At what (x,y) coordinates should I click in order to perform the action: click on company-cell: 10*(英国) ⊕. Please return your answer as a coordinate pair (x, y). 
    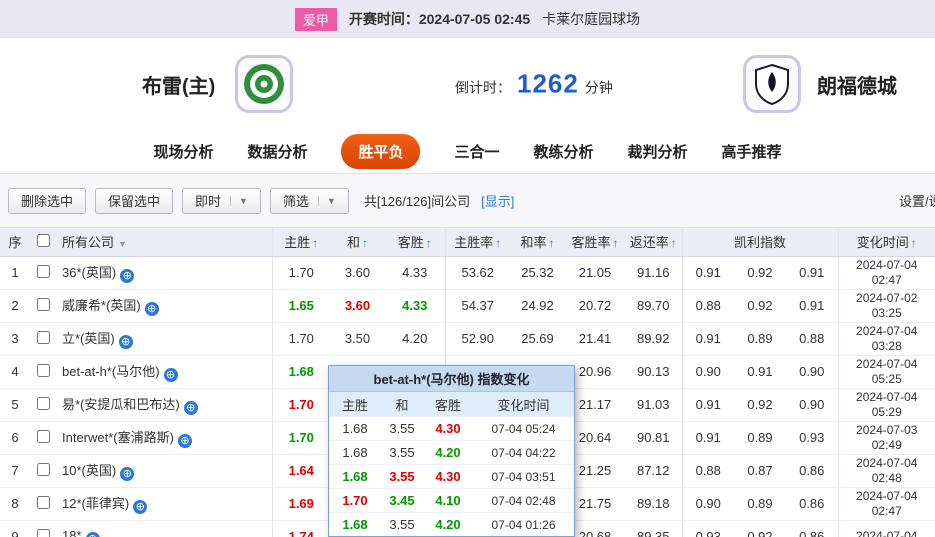
    Looking at the image, I should click on (164, 471).